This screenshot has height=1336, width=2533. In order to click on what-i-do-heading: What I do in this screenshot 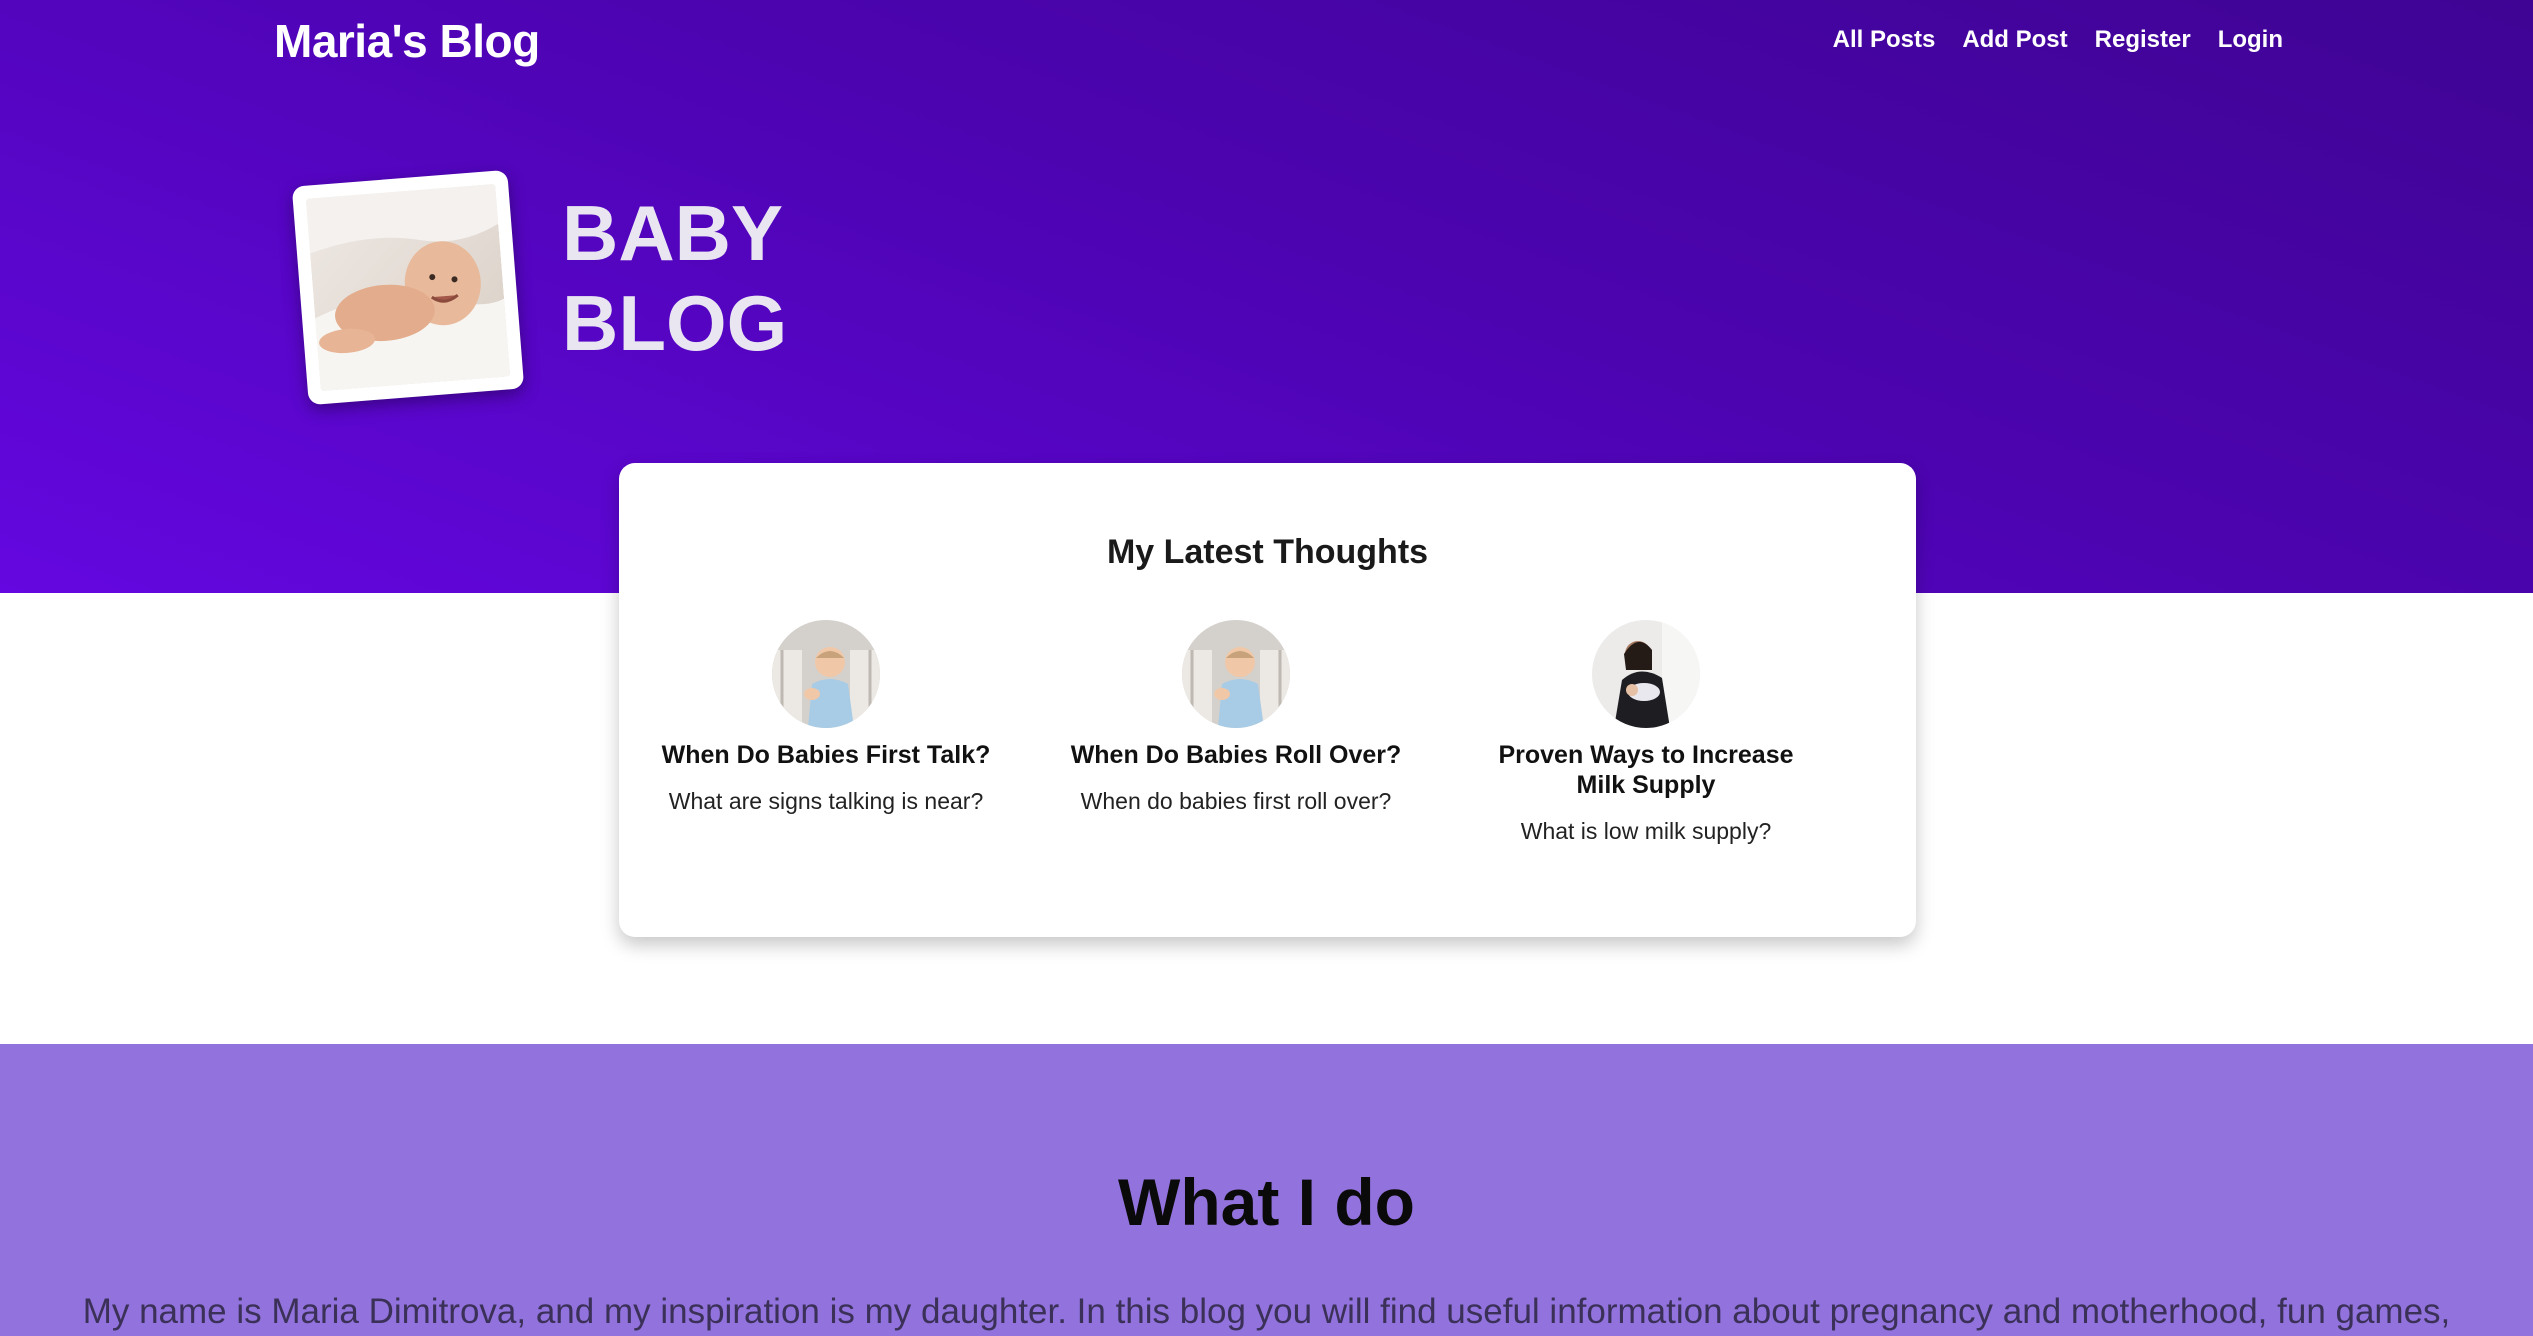, I will do `click(1266, 1202)`.